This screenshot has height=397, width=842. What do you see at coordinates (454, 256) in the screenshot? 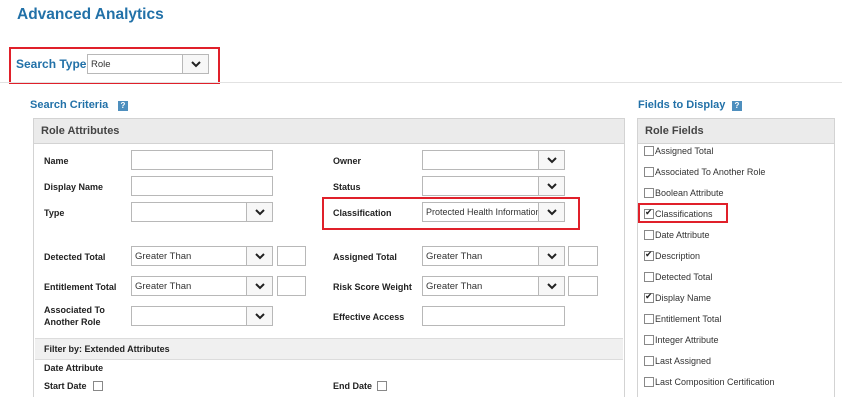
I see `assigned-total-operator-value: Greater Than` at bounding box center [454, 256].